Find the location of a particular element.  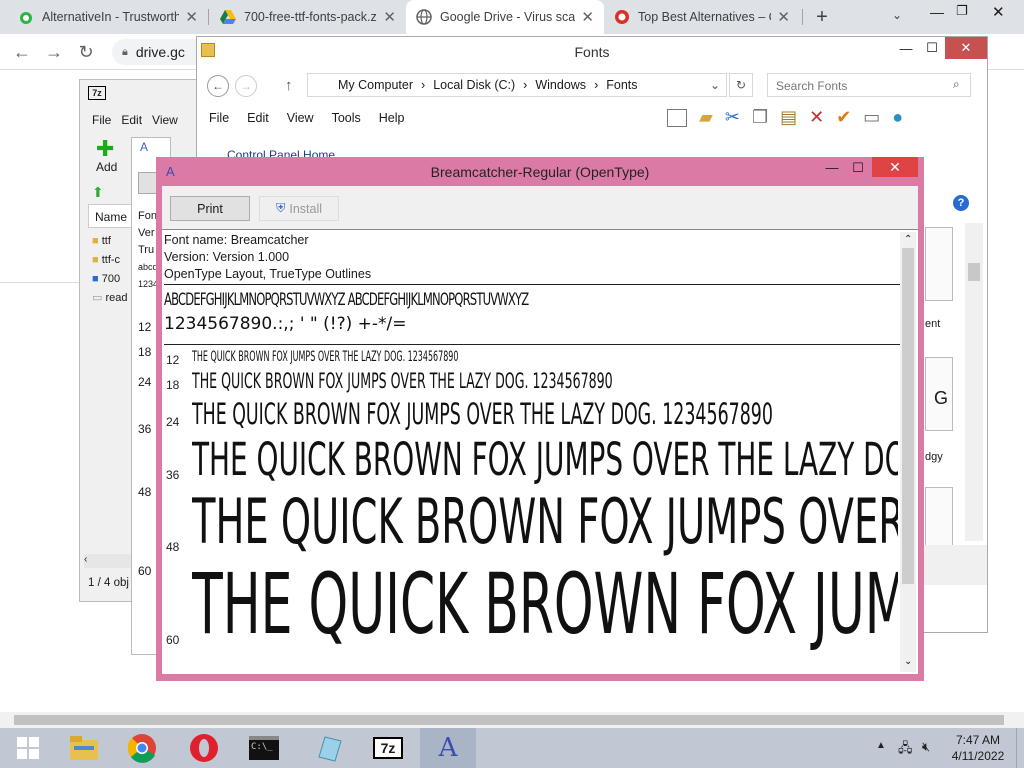

menu-item: Tools is located at coordinates (346, 118).